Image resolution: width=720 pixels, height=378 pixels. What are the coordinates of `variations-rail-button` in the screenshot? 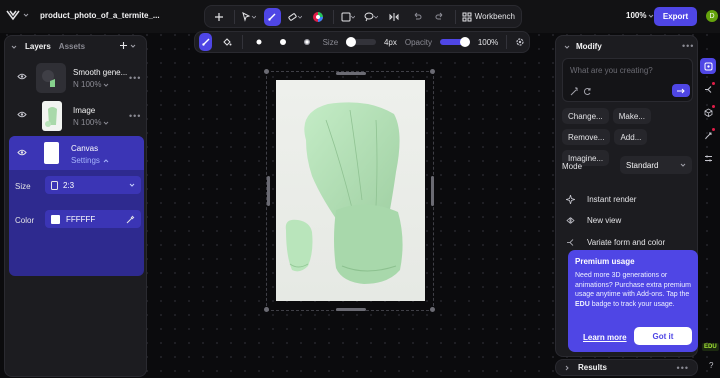 It's located at (708, 89).